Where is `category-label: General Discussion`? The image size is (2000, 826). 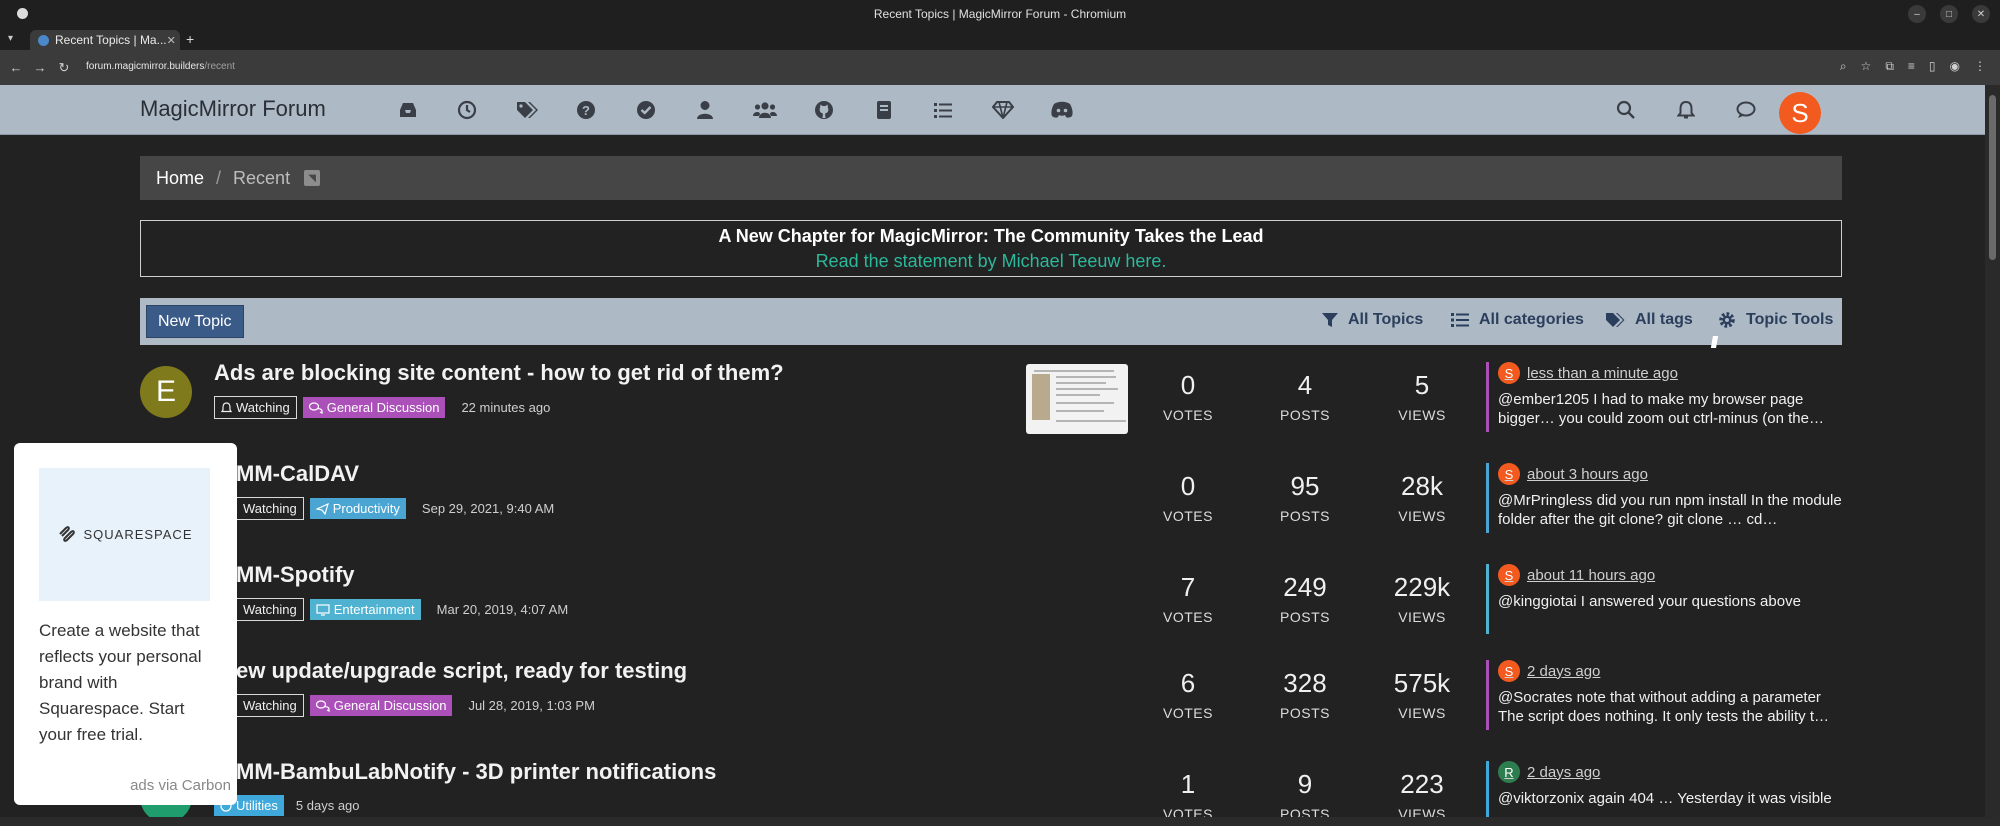
category-label: General Discussion is located at coordinates (390, 705).